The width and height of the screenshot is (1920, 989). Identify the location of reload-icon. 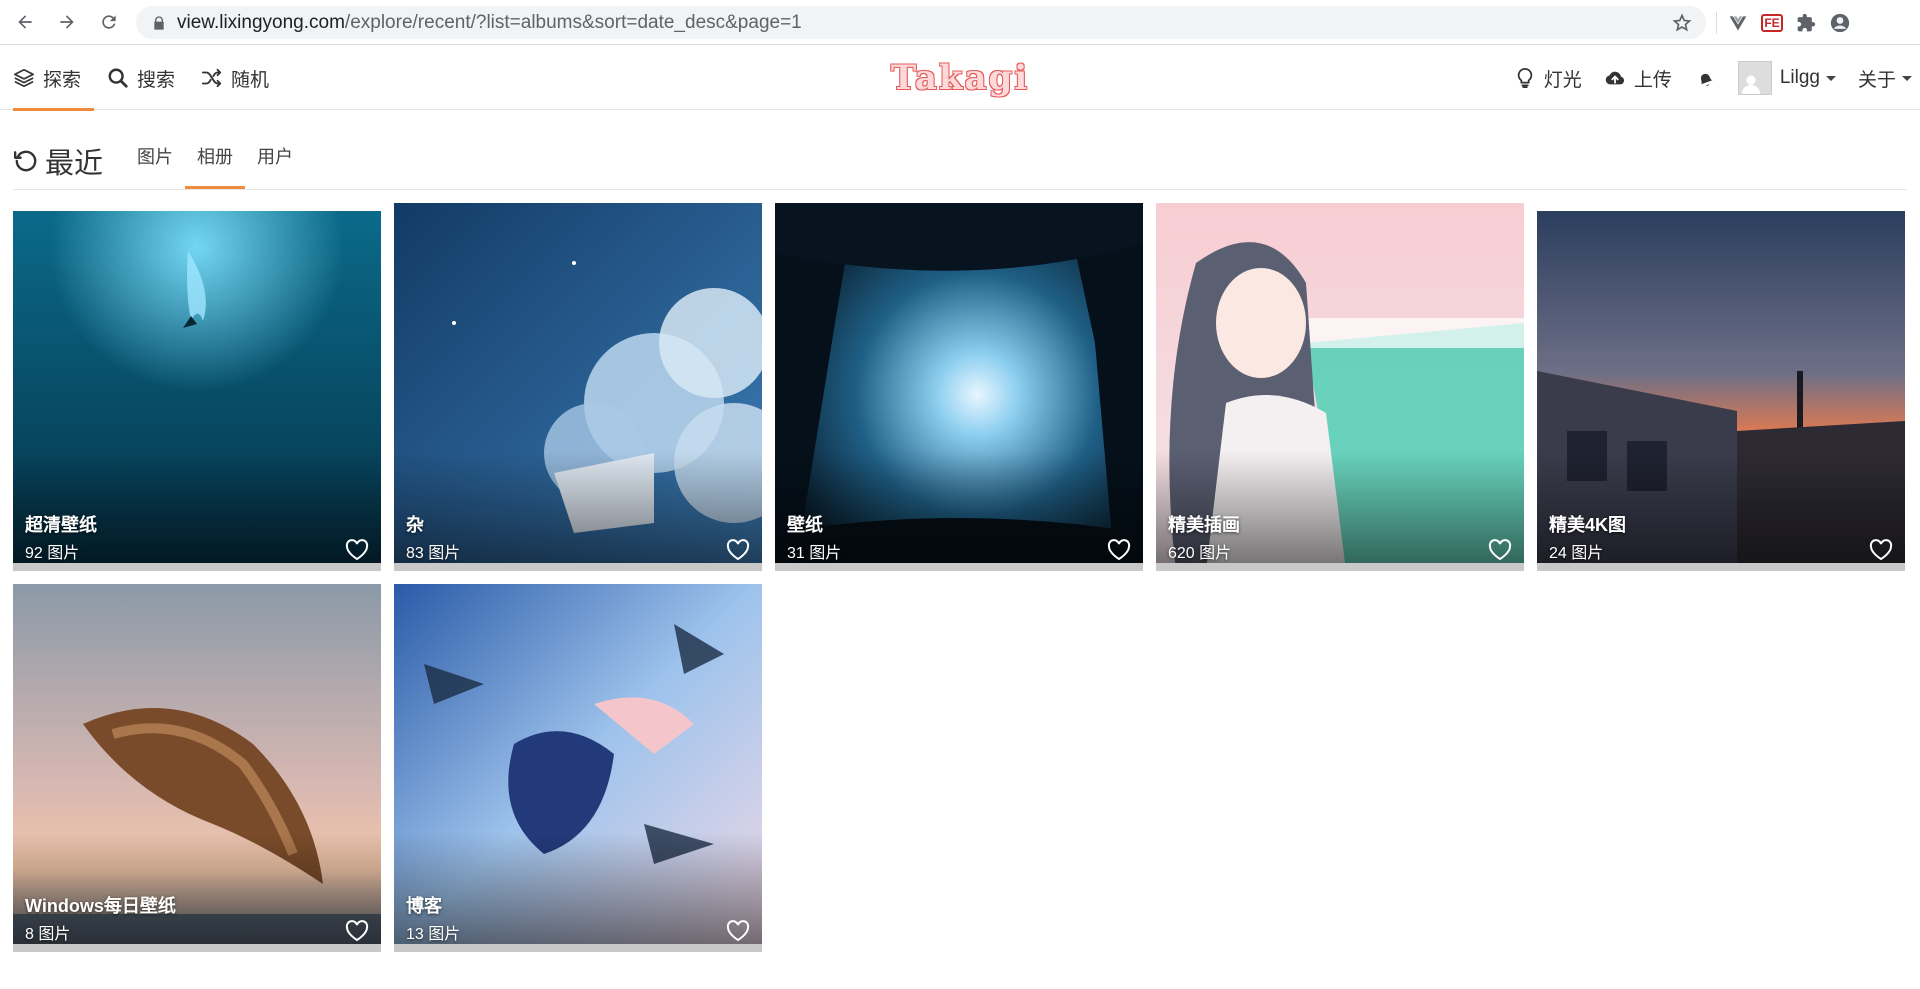
(109, 22).